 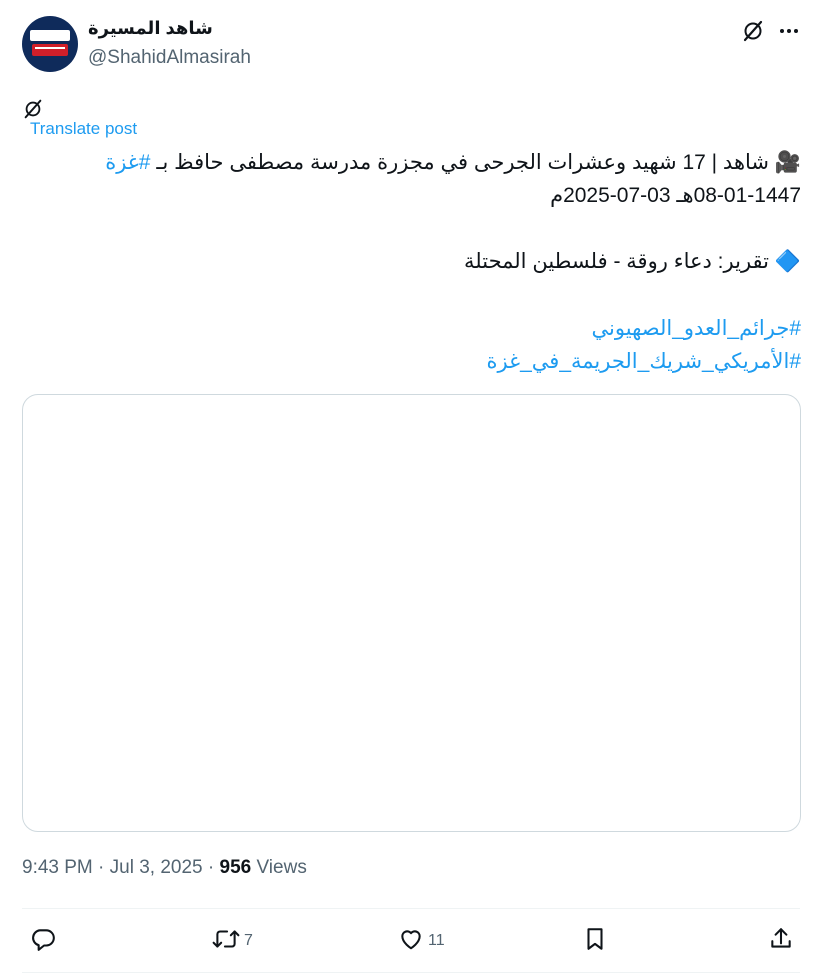 What do you see at coordinates (121, 867) in the screenshot?
I see `post-timestamp: 9:43 PM · Jul 3, 2025 ·` at bounding box center [121, 867].